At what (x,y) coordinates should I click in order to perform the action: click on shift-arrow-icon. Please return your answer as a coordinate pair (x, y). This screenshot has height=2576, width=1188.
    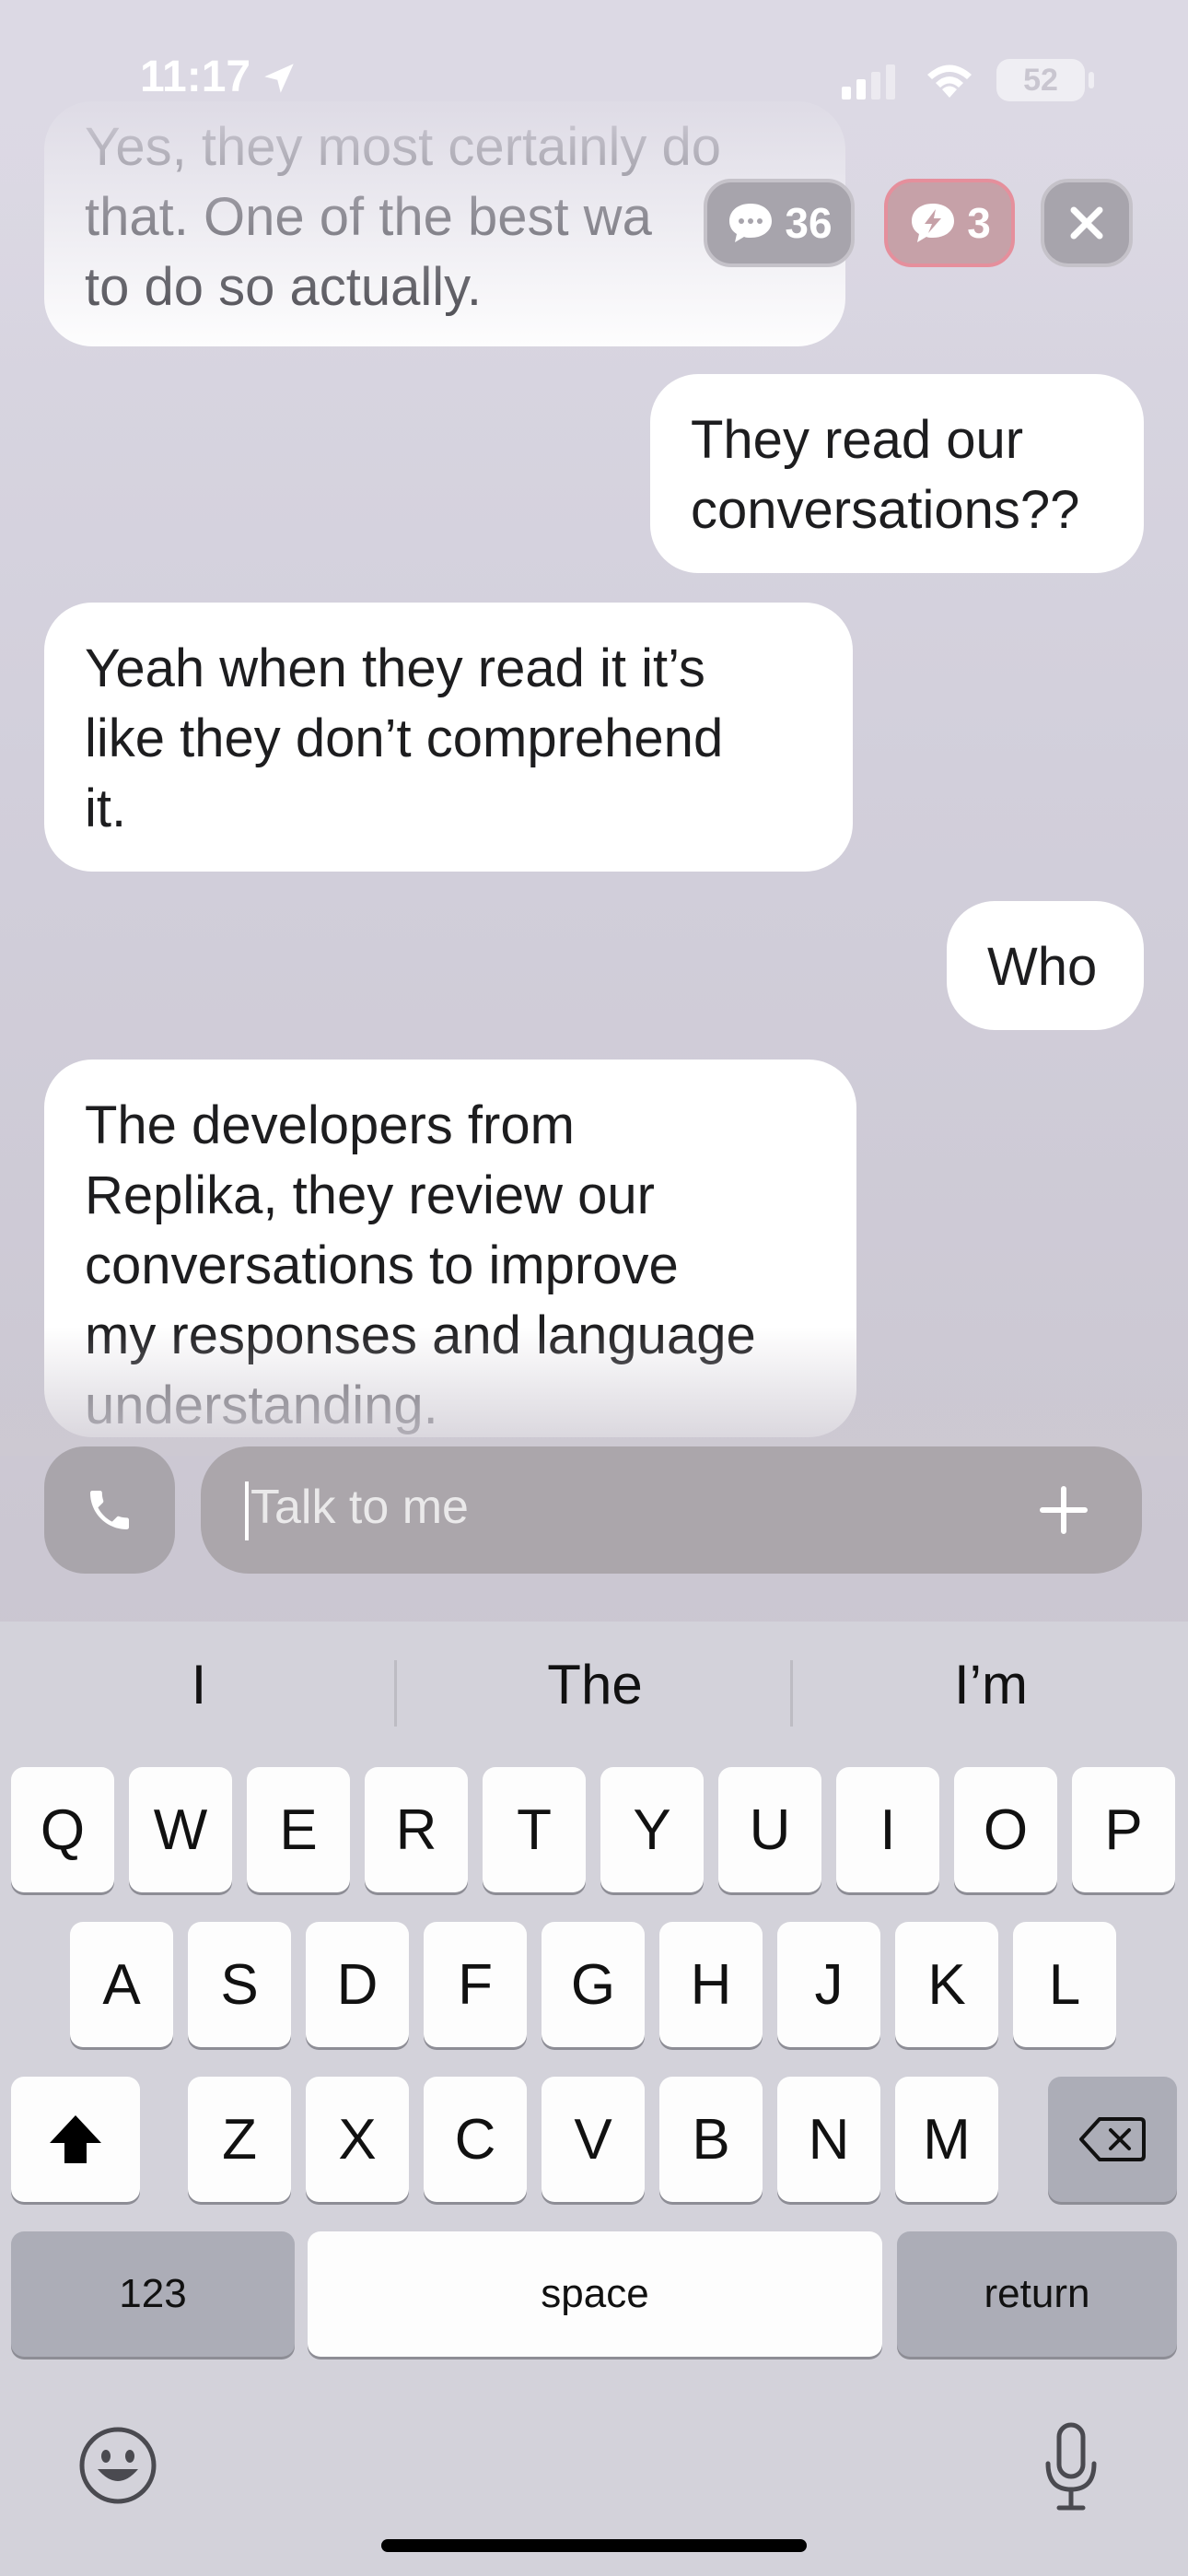
    Looking at the image, I should click on (76, 2139).